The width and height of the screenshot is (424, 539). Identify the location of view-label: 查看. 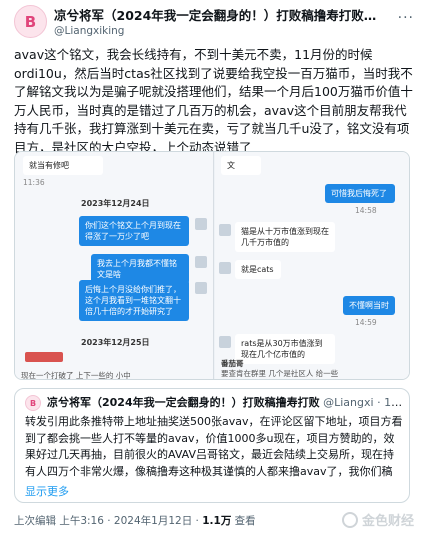
(243, 521).